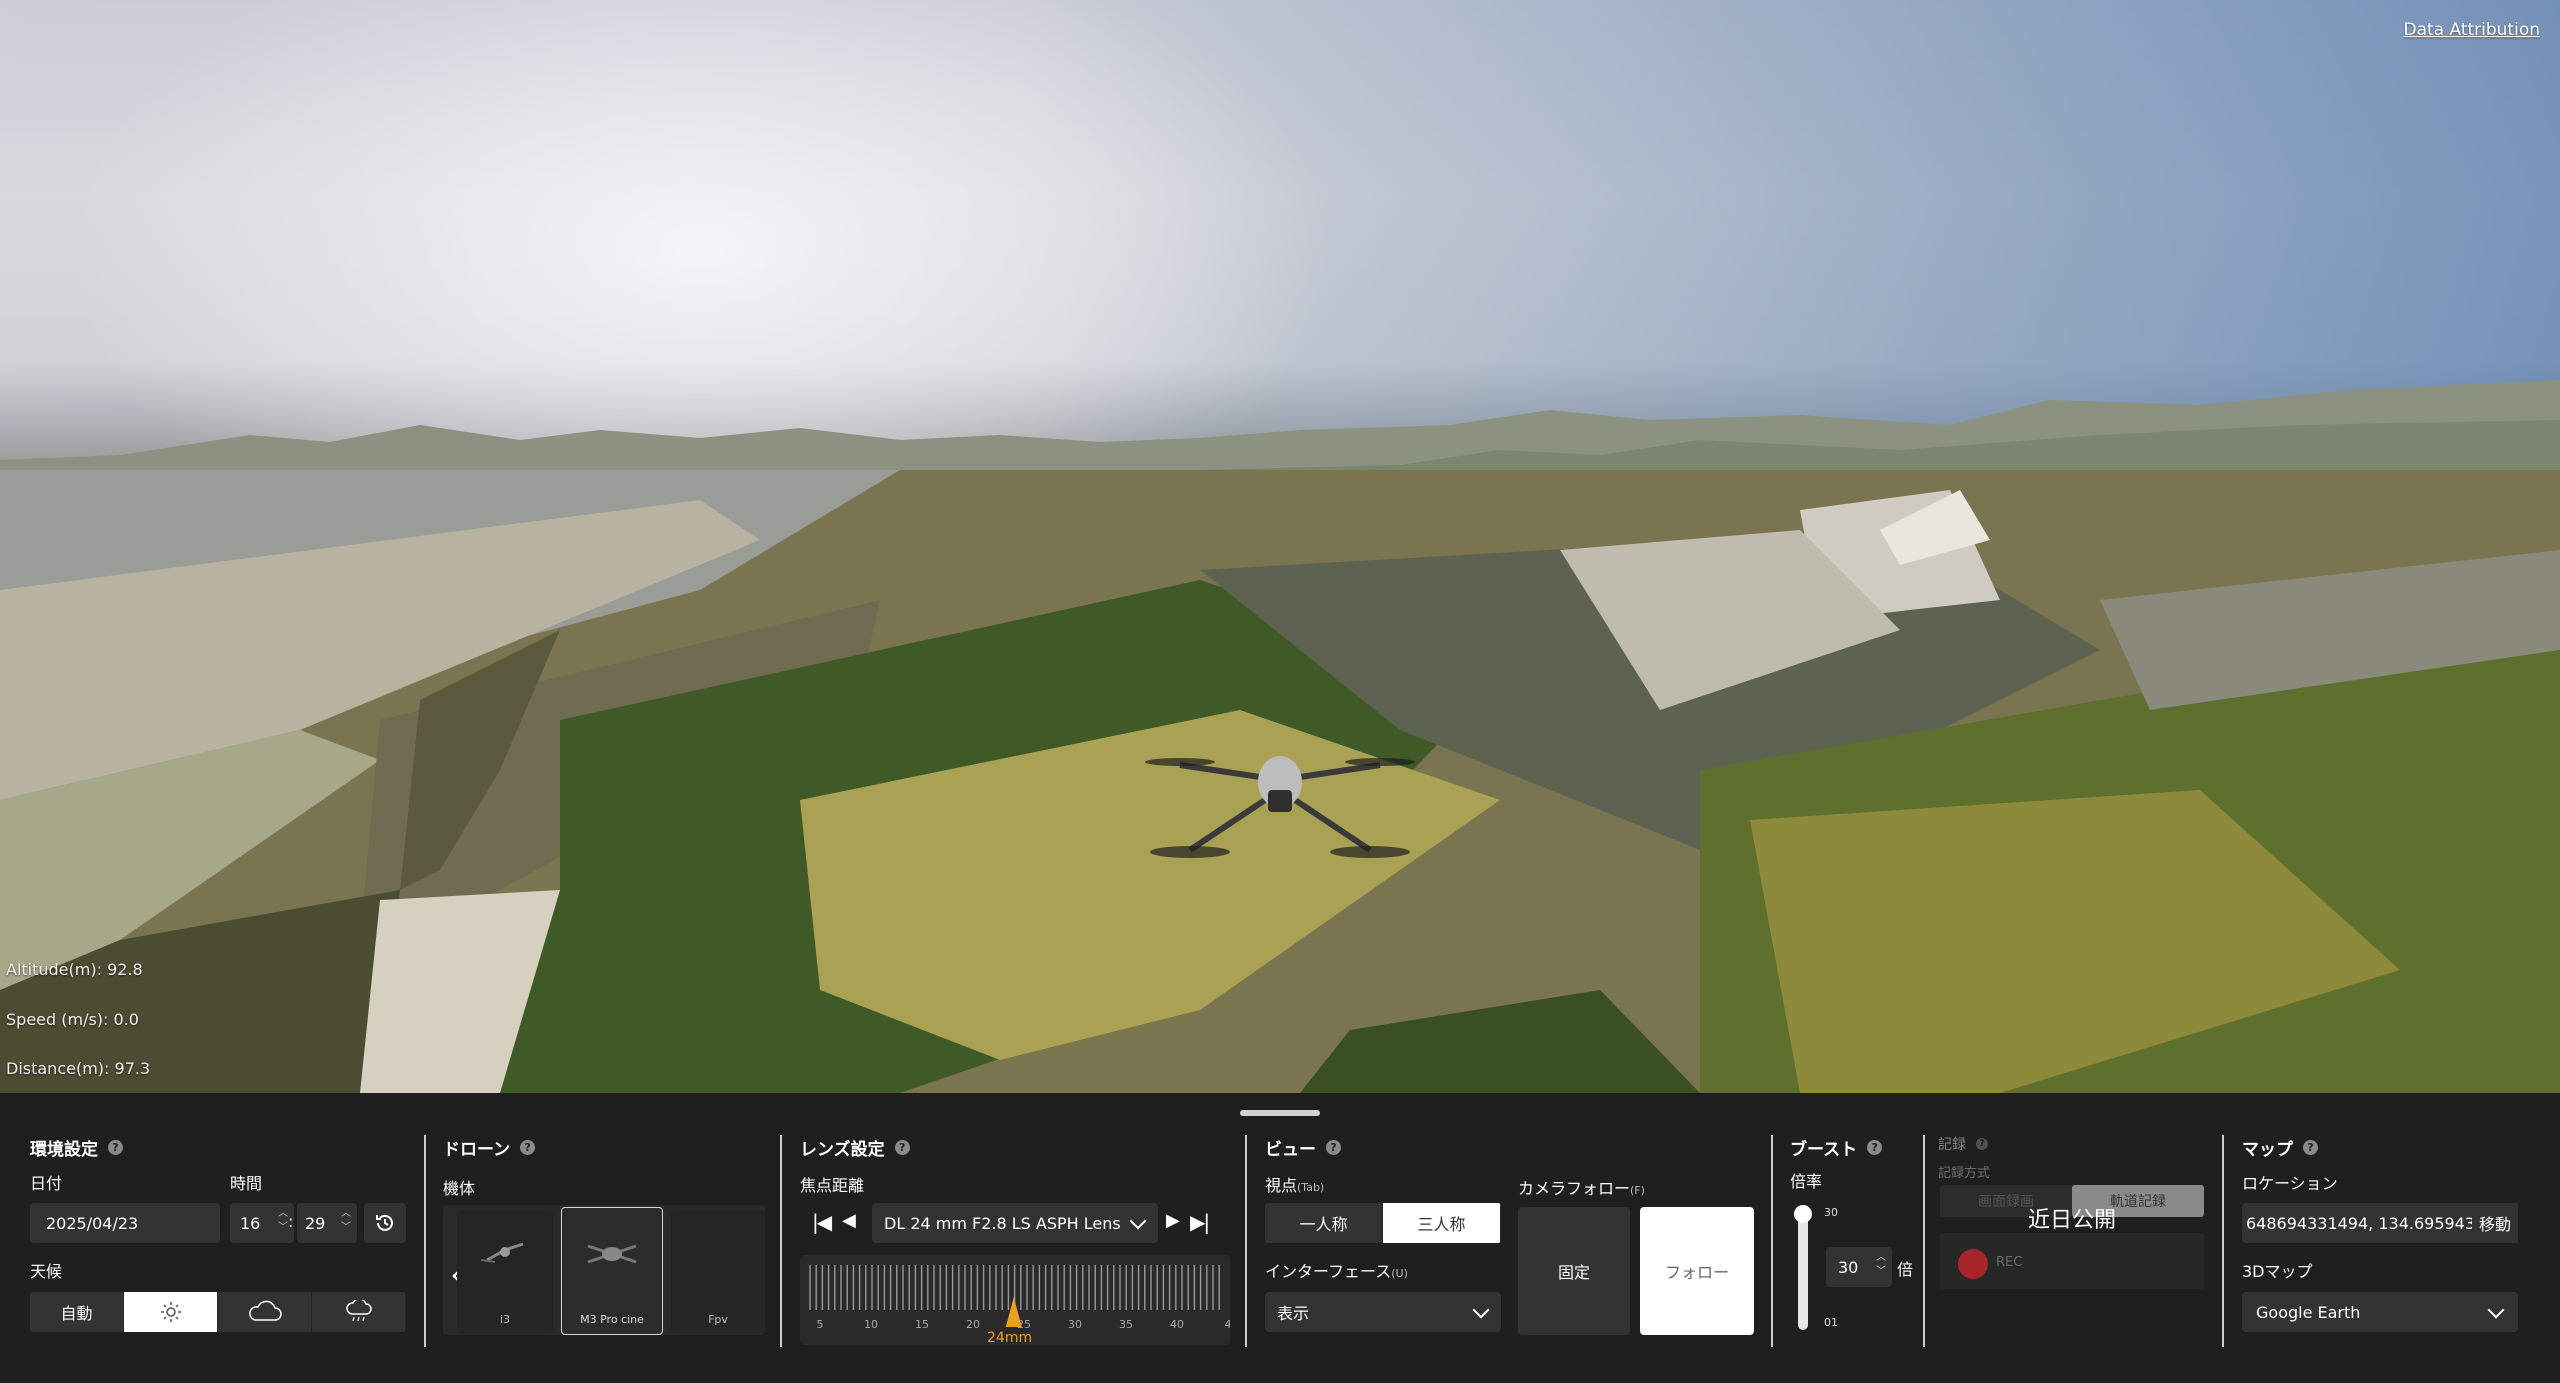  What do you see at coordinates (250, 1223) in the screenshot?
I see `hour-value: 16` at bounding box center [250, 1223].